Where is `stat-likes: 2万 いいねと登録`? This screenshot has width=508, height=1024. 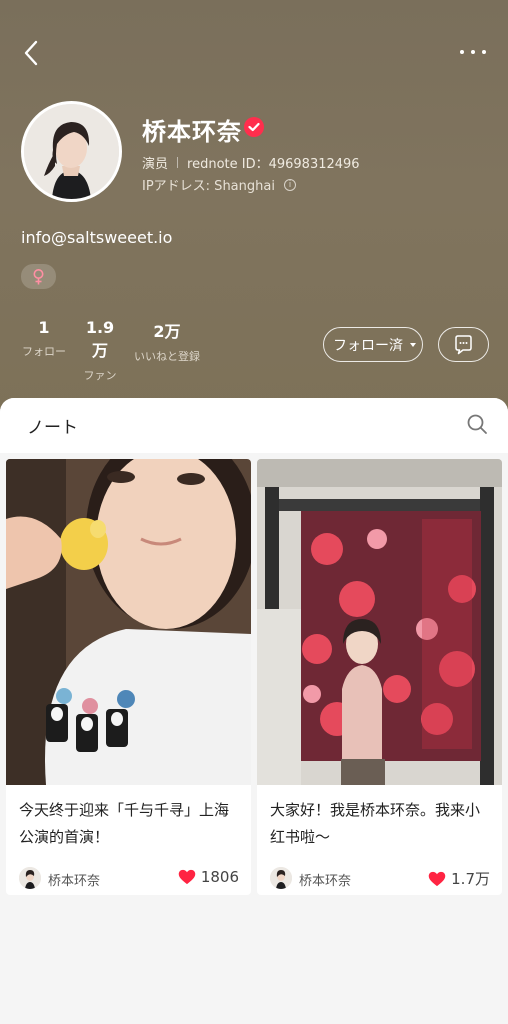 stat-likes: 2万 いいねと登録 is located at coordinates (167, 341).